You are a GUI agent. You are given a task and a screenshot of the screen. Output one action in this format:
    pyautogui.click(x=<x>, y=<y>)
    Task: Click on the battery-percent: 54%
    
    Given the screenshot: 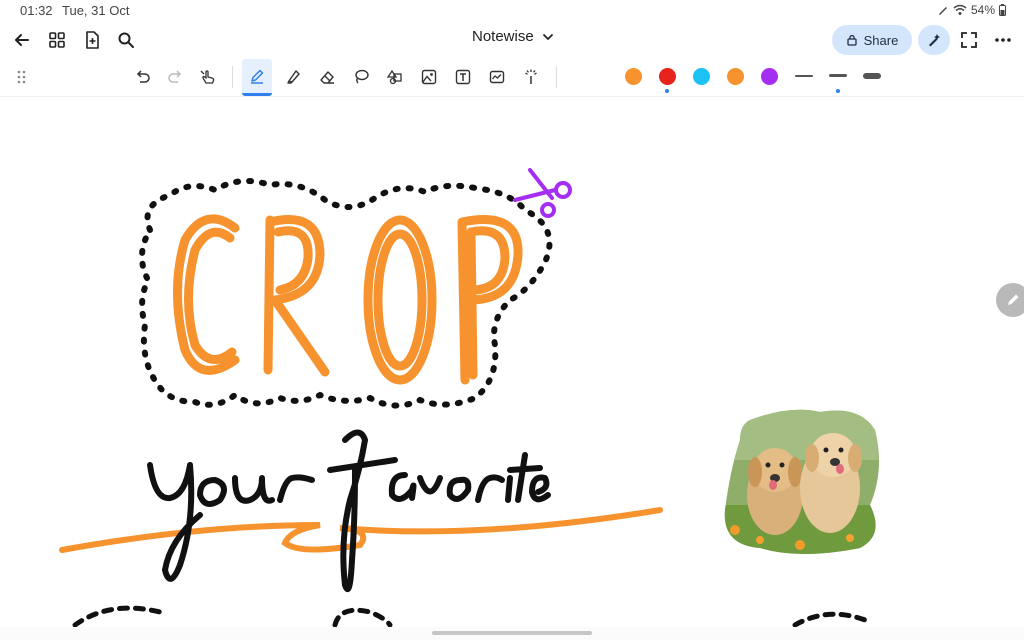 What is the action you would take?
    pyautogui.click(x=982, y=10)
    